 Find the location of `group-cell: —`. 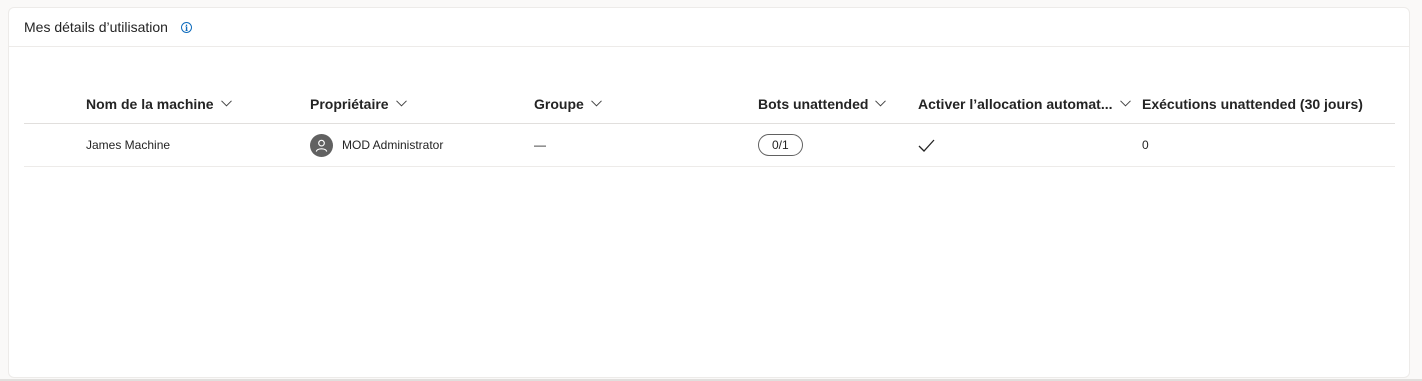

group-cell: — is located at coordinates (540, 145).